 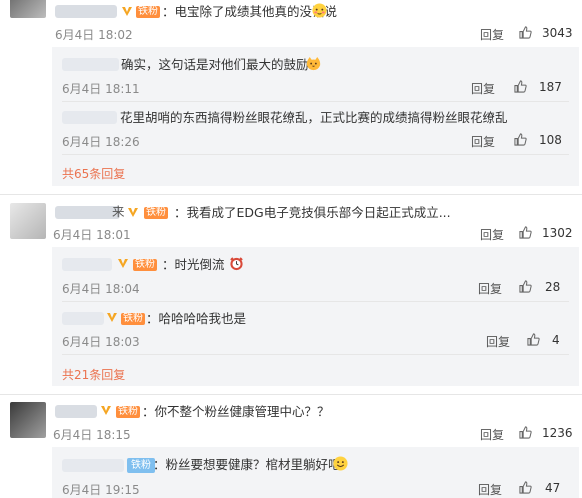 I want to click on like-count: 108, so click(x=550, y=140).